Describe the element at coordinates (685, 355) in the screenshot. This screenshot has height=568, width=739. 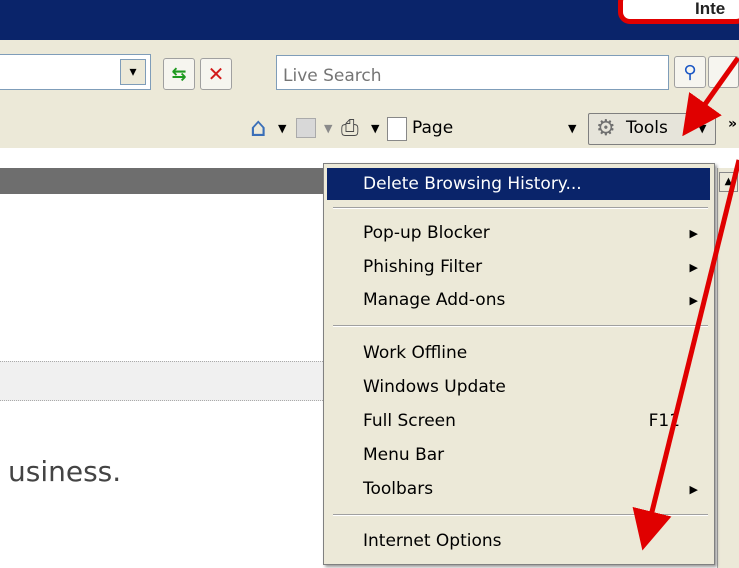
I see `arrow-to-internet-options` at that location.